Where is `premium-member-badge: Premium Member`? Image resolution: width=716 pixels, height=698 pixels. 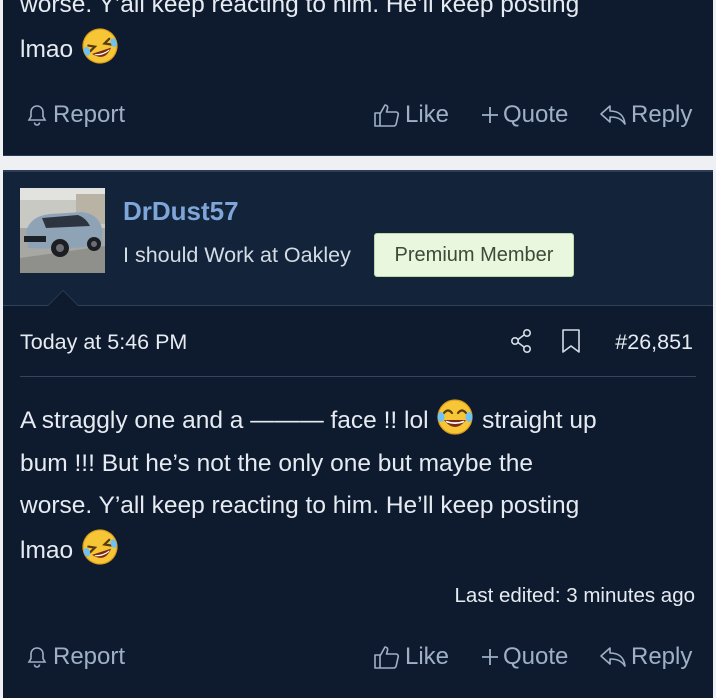
premium-member-badge: Premium Member is located at coordinates (474, 255).